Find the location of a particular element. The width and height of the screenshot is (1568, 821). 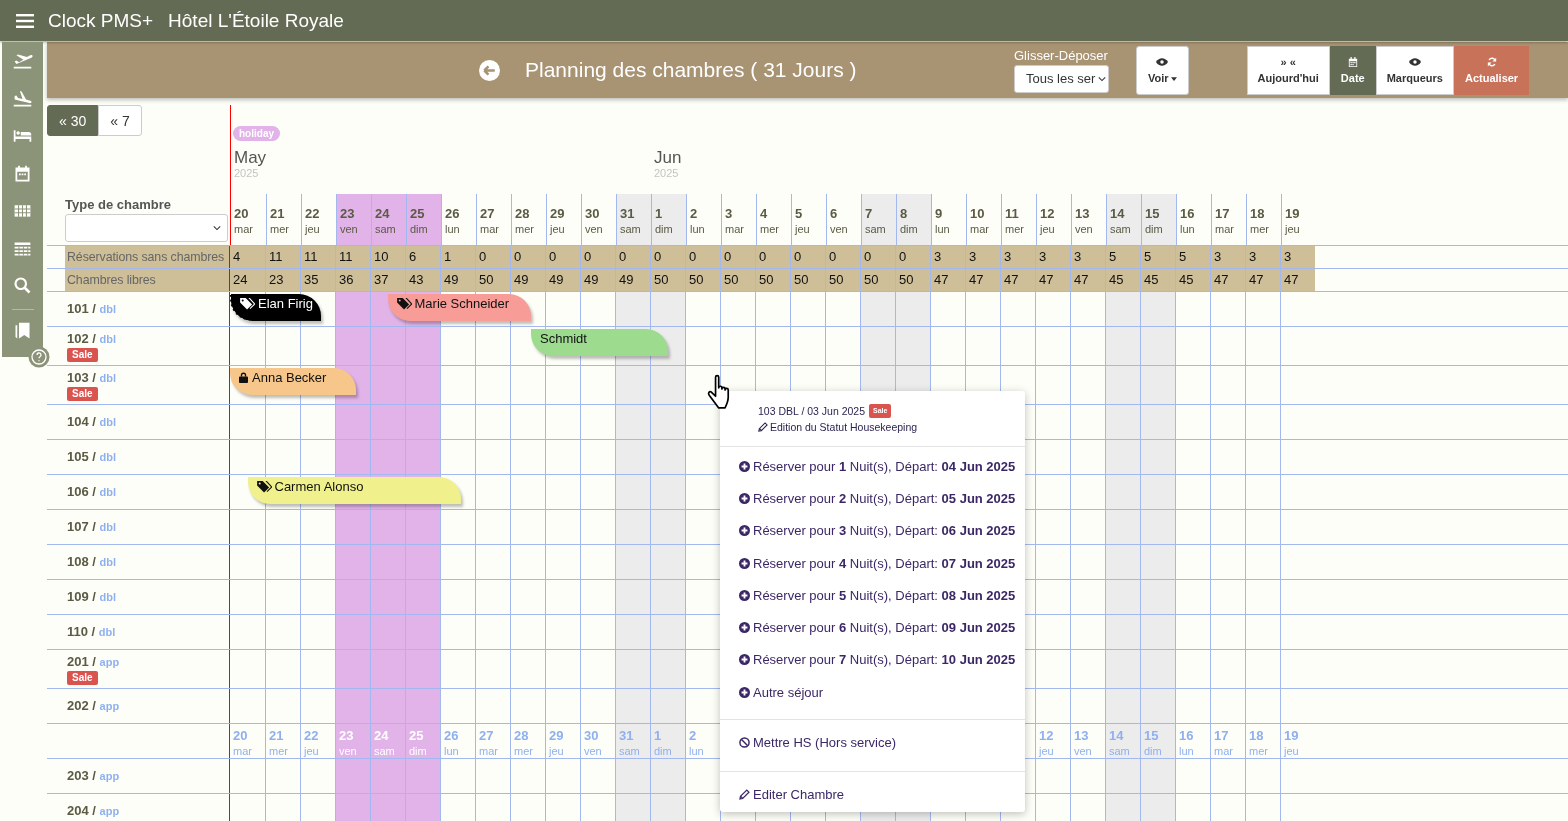

refresh-icon is located at coordinates (1491, 61).